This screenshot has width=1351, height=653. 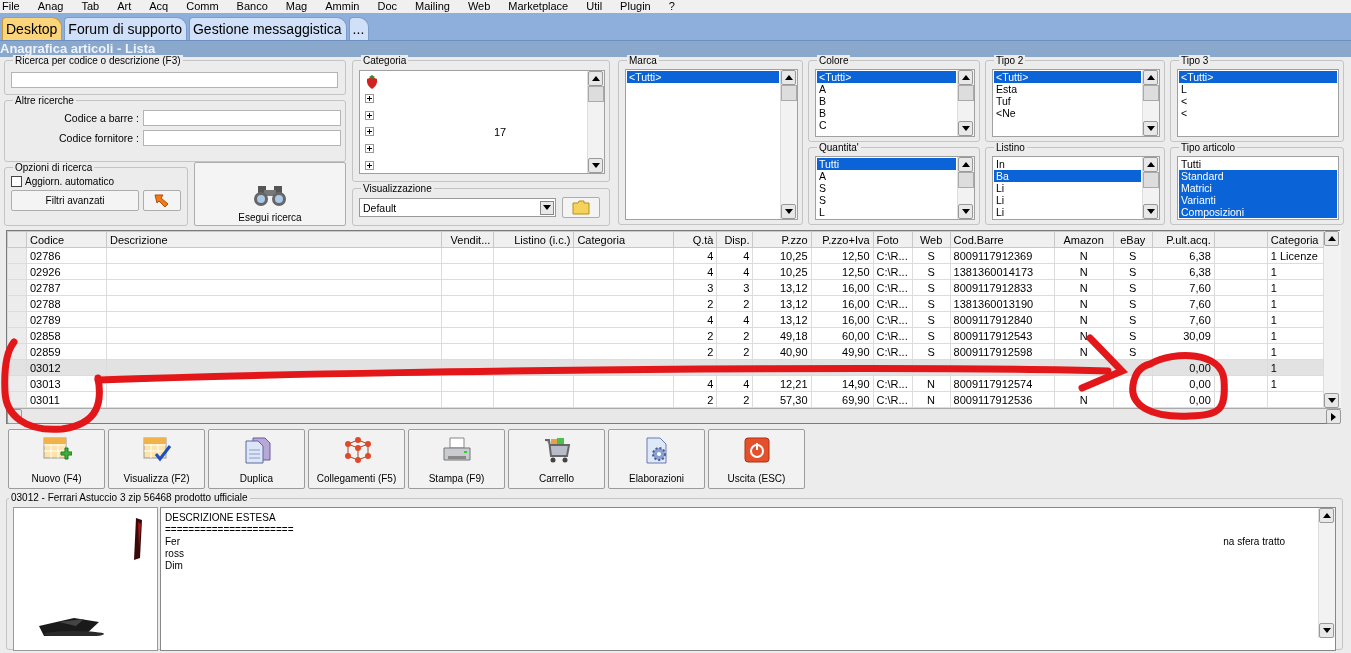 I want to click on table-row: 03013 4 4 12,21 14,90 C:\R... N 8009117912574 0,00 1, so click(x=665, y=383).